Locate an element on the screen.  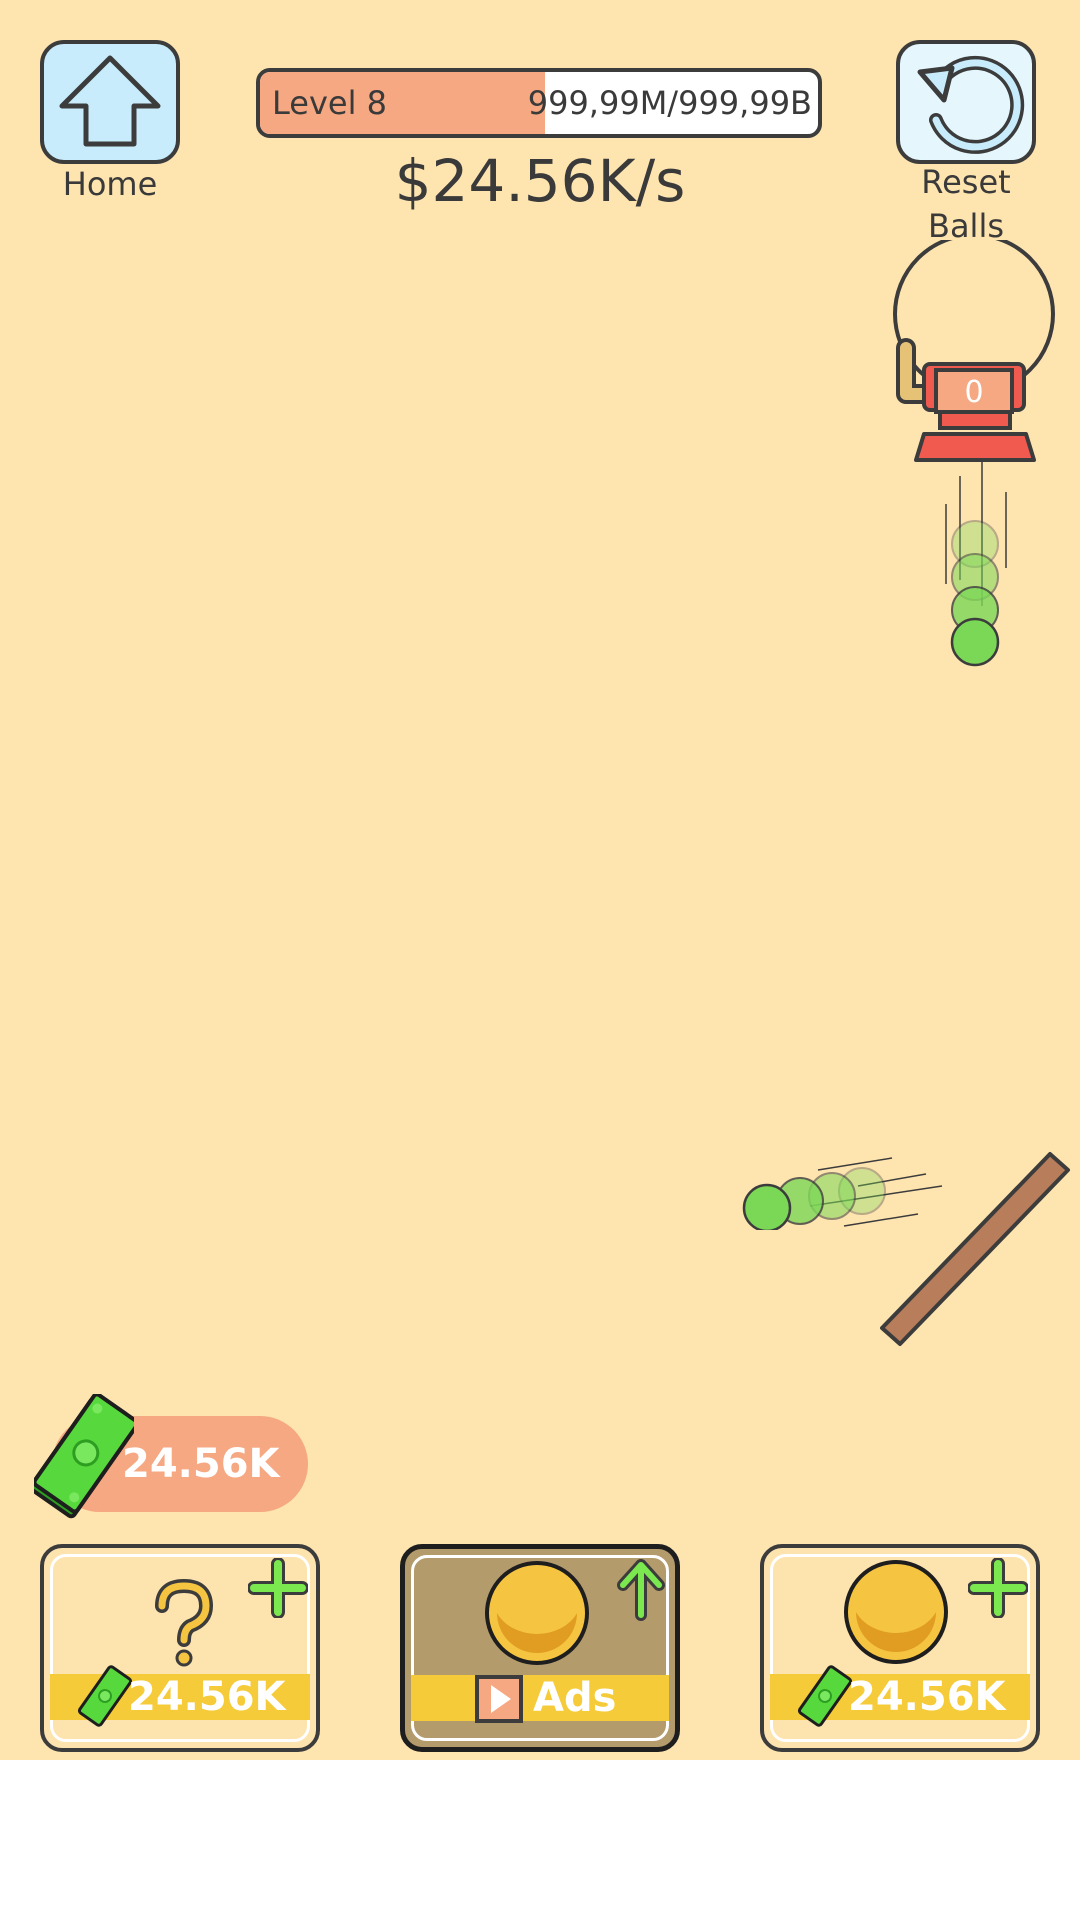
reset-balls-button is located at coordinates (966, 102).